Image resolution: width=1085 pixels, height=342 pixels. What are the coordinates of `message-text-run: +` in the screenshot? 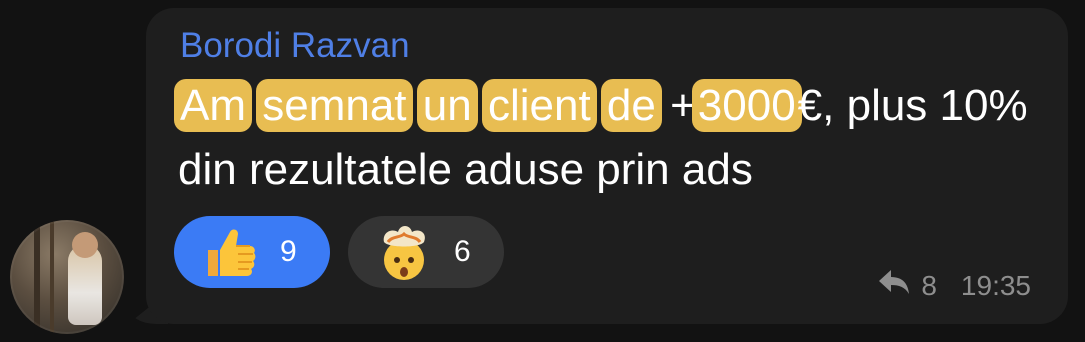 It's located at (676, 105).